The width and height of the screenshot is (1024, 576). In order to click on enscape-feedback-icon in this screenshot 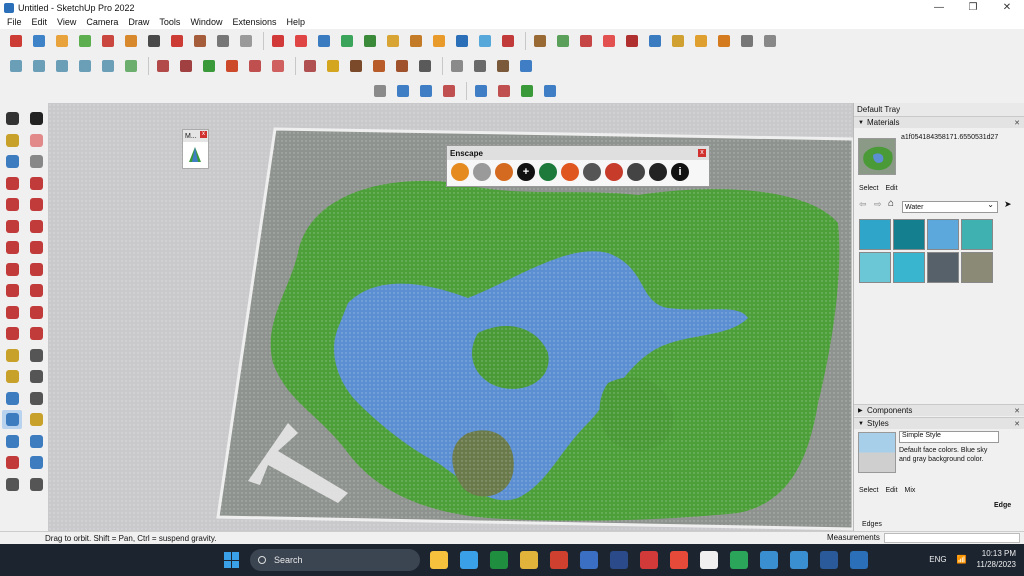, I will do `click(658, 172)`.